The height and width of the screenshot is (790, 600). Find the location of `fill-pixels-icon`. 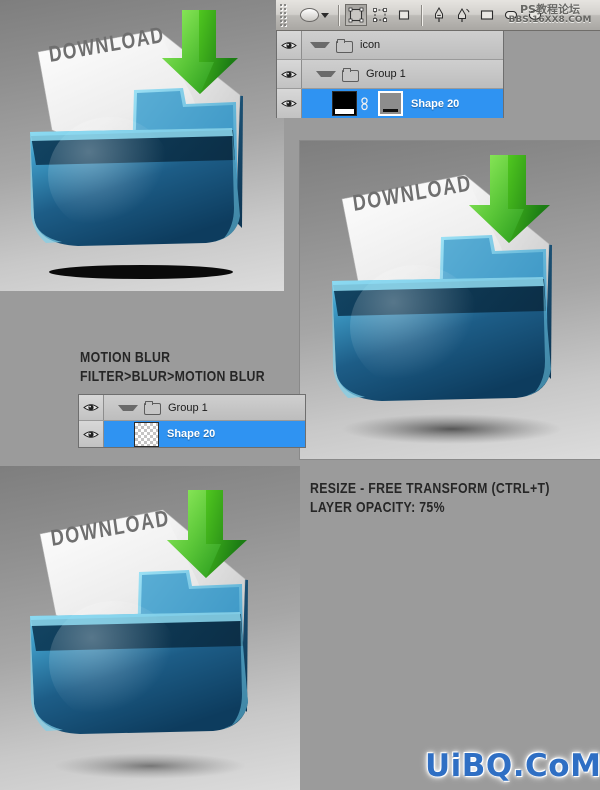

fill-pixels-icon is located at coordinates (404, 15).